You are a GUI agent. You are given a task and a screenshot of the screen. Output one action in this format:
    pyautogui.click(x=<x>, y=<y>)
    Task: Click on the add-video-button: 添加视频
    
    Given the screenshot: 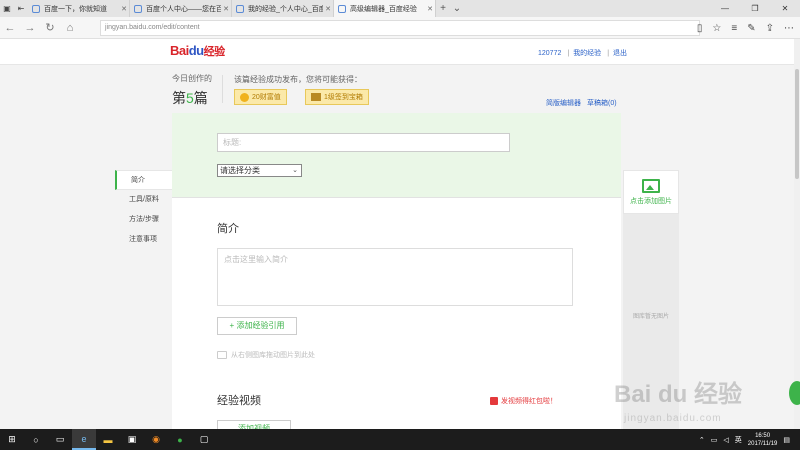 What is the action you would take?
    pyautogui.click(x=254, y=424)
    